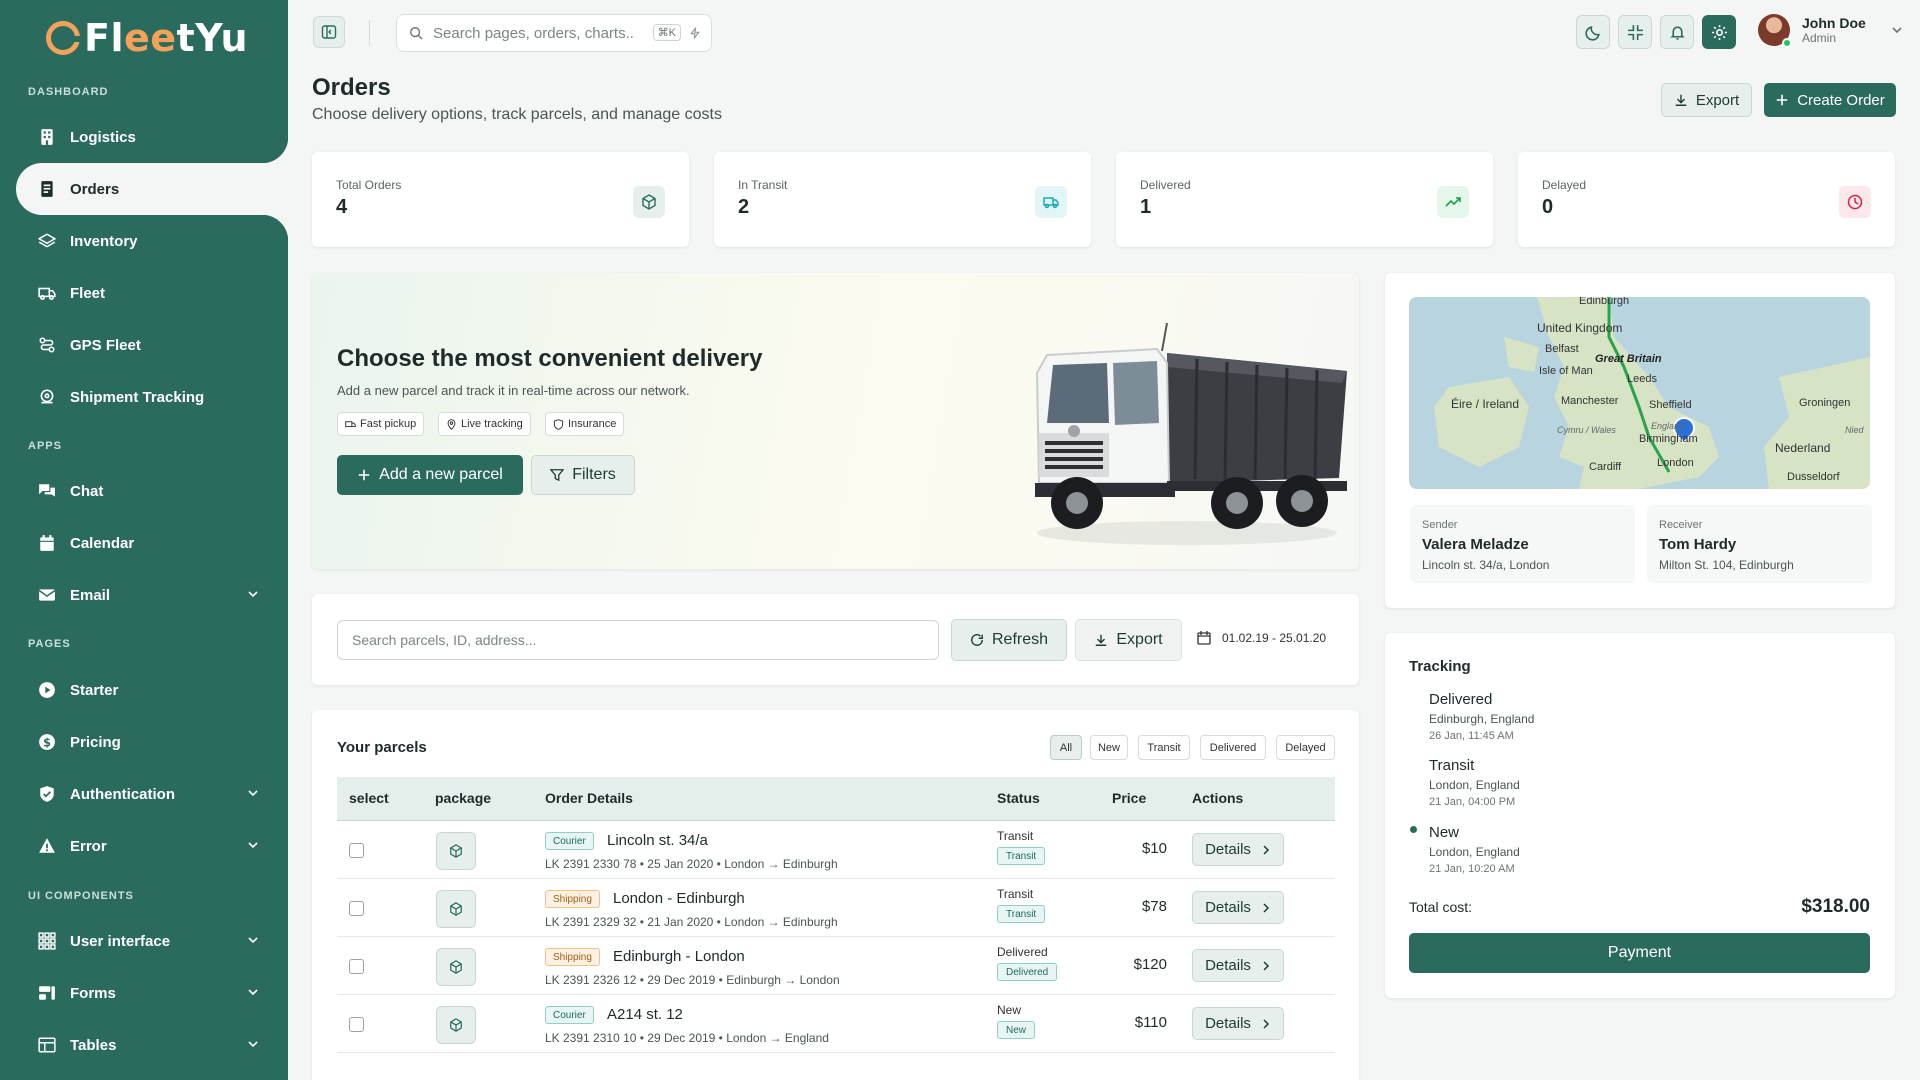  Describe the element at coordinates (1706, 100) in the screenshot. I see `export-button: Export` at that location.